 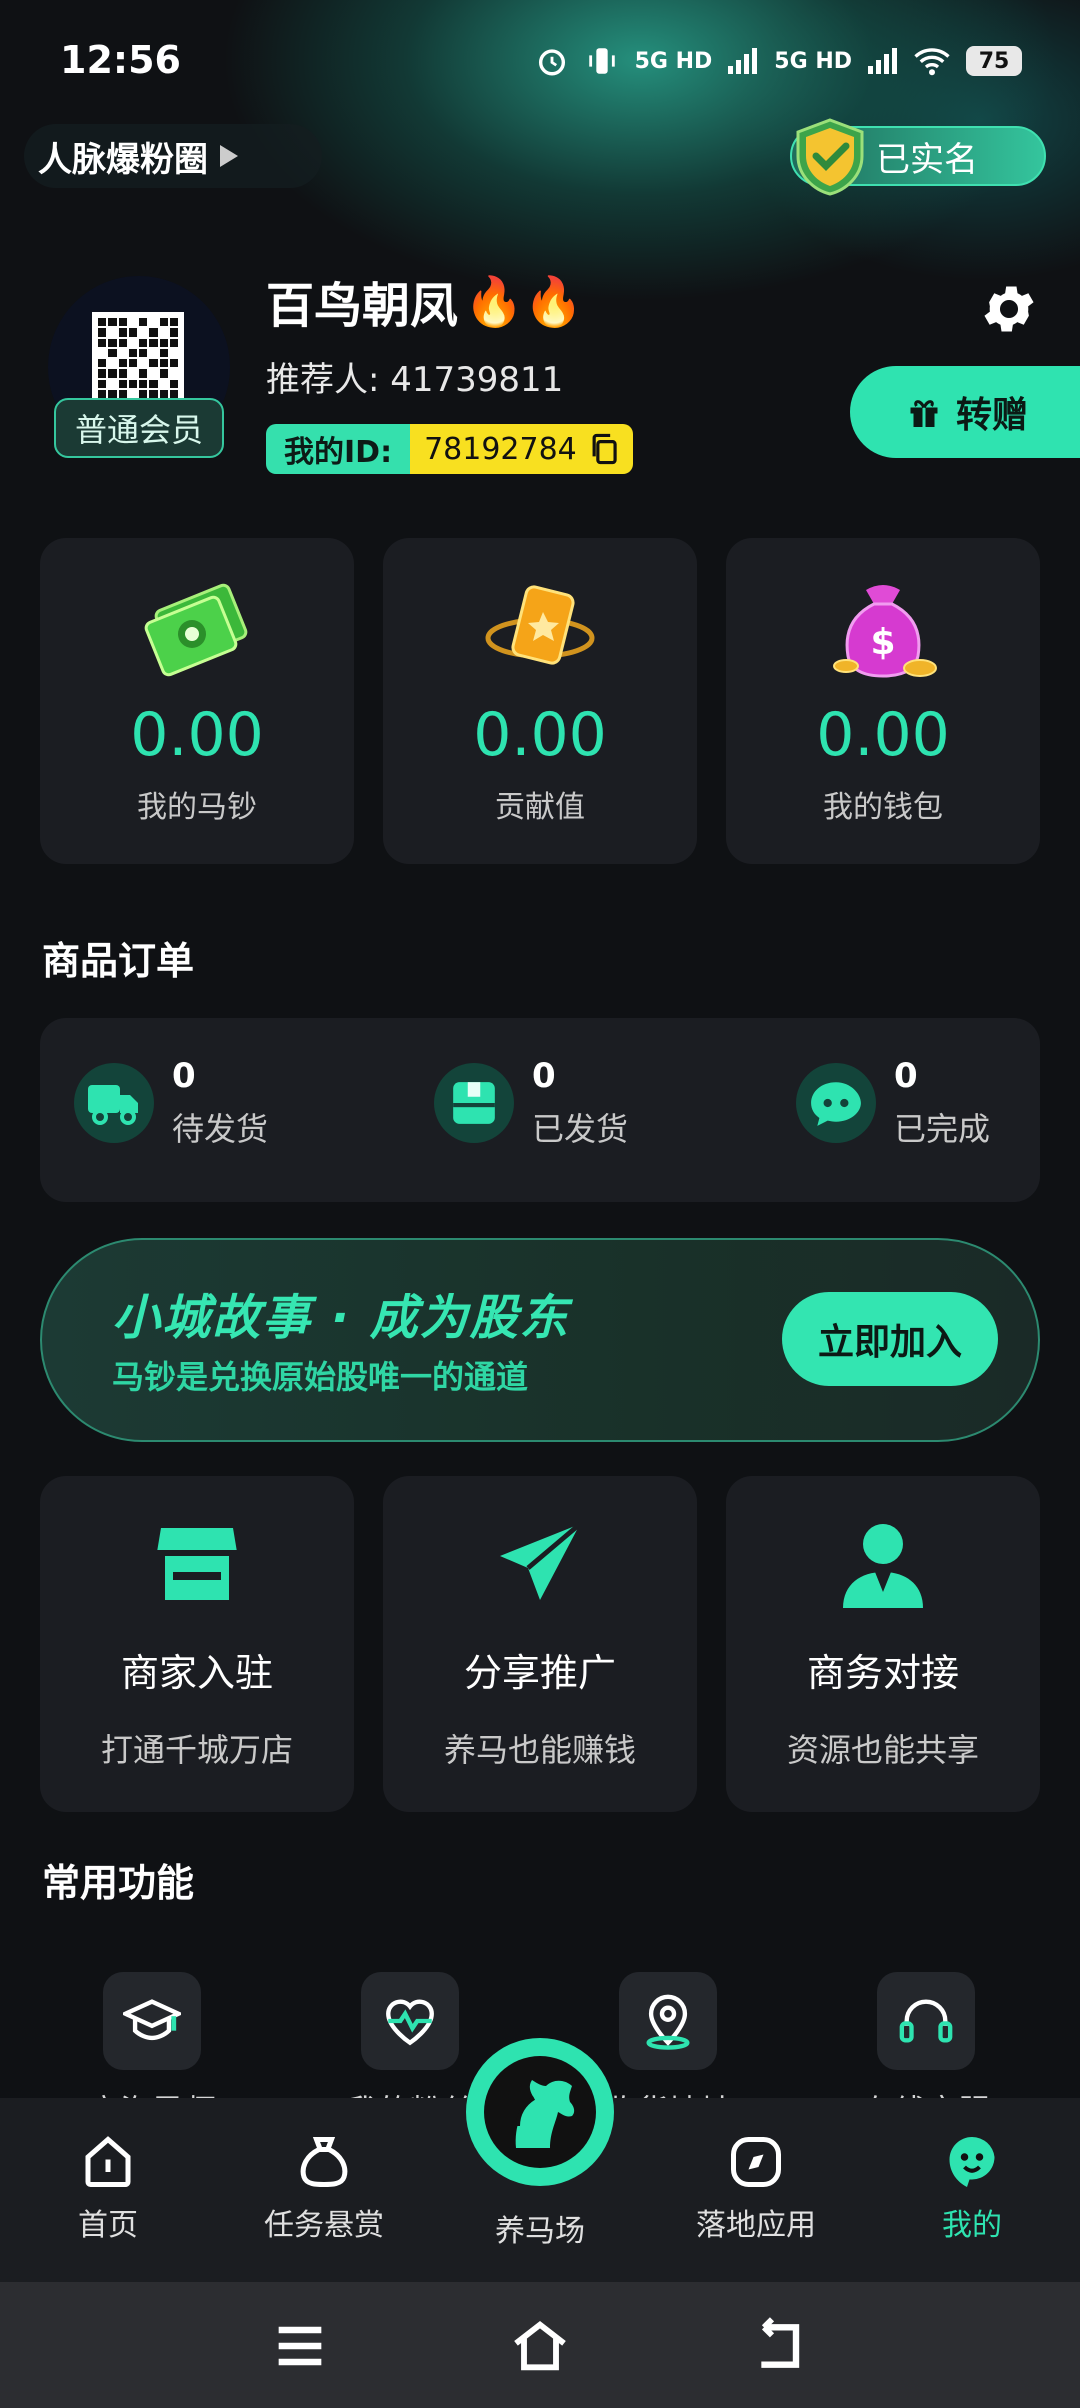 I want to click on banner-title: 小城故事 · 成为股东, so click(x=341, y=1318).